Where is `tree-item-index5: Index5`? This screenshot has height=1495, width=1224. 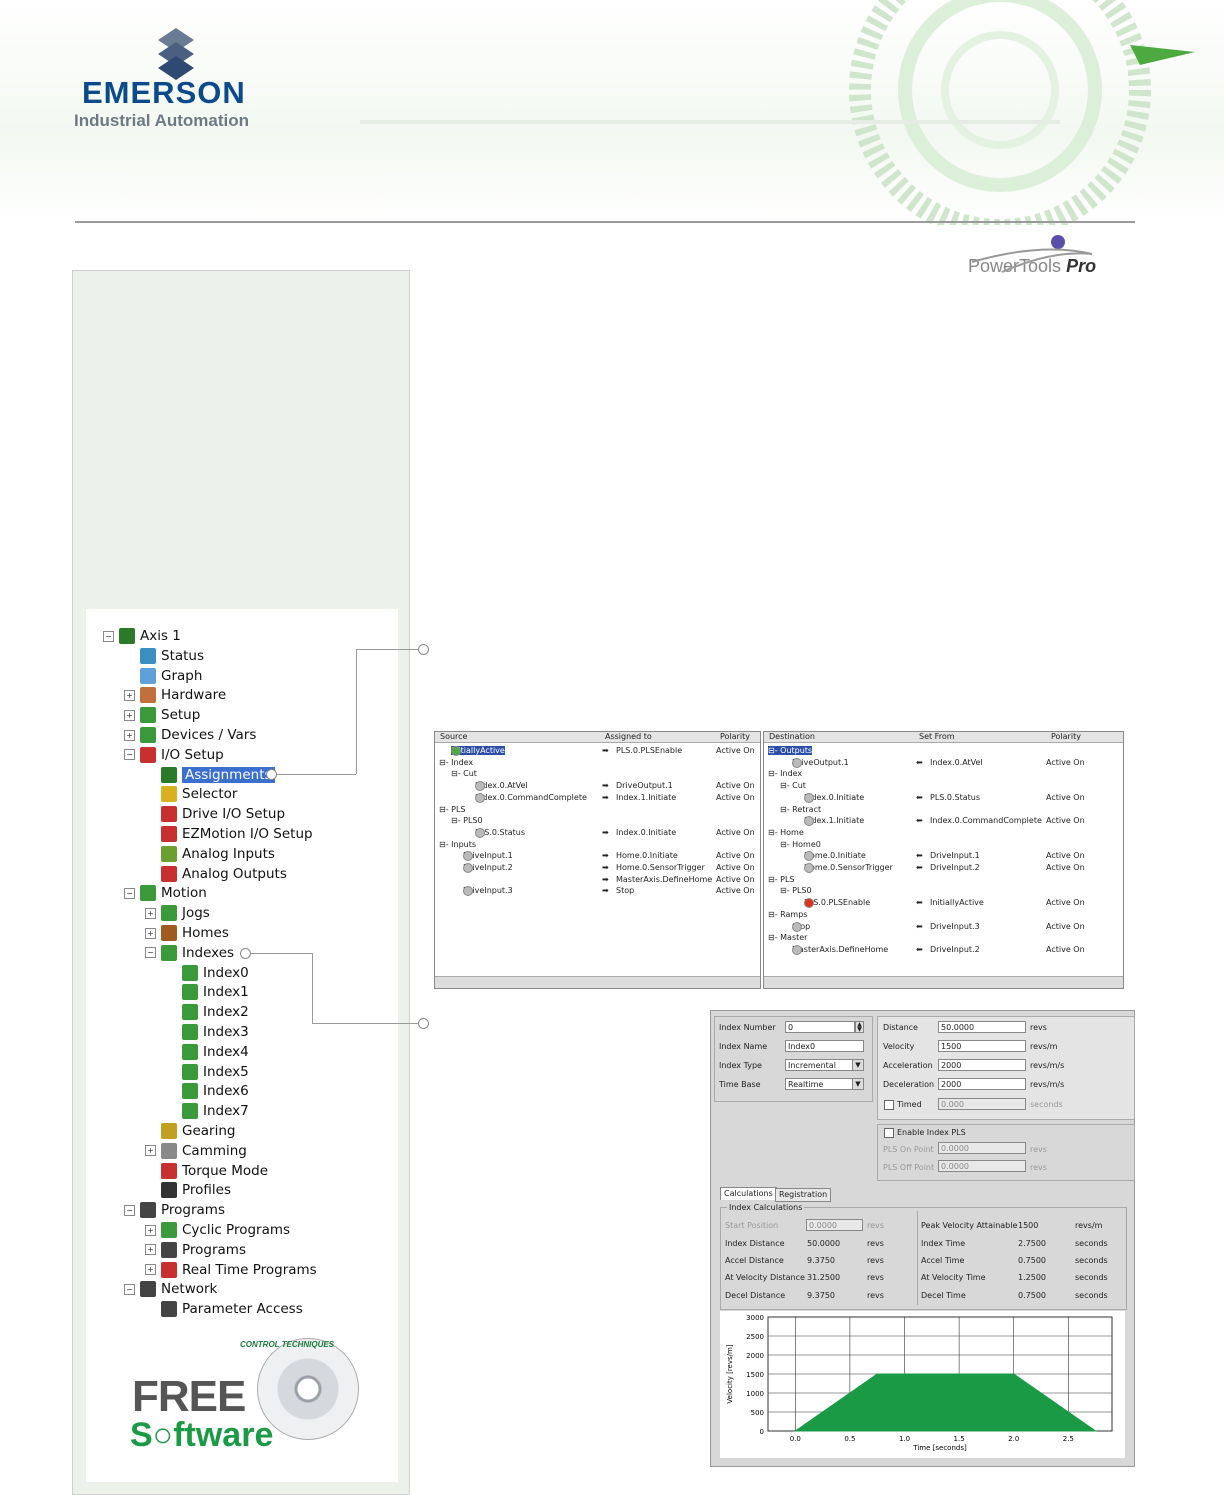
tree-item-index5: Index5 is located at coordinates (207, 1072).